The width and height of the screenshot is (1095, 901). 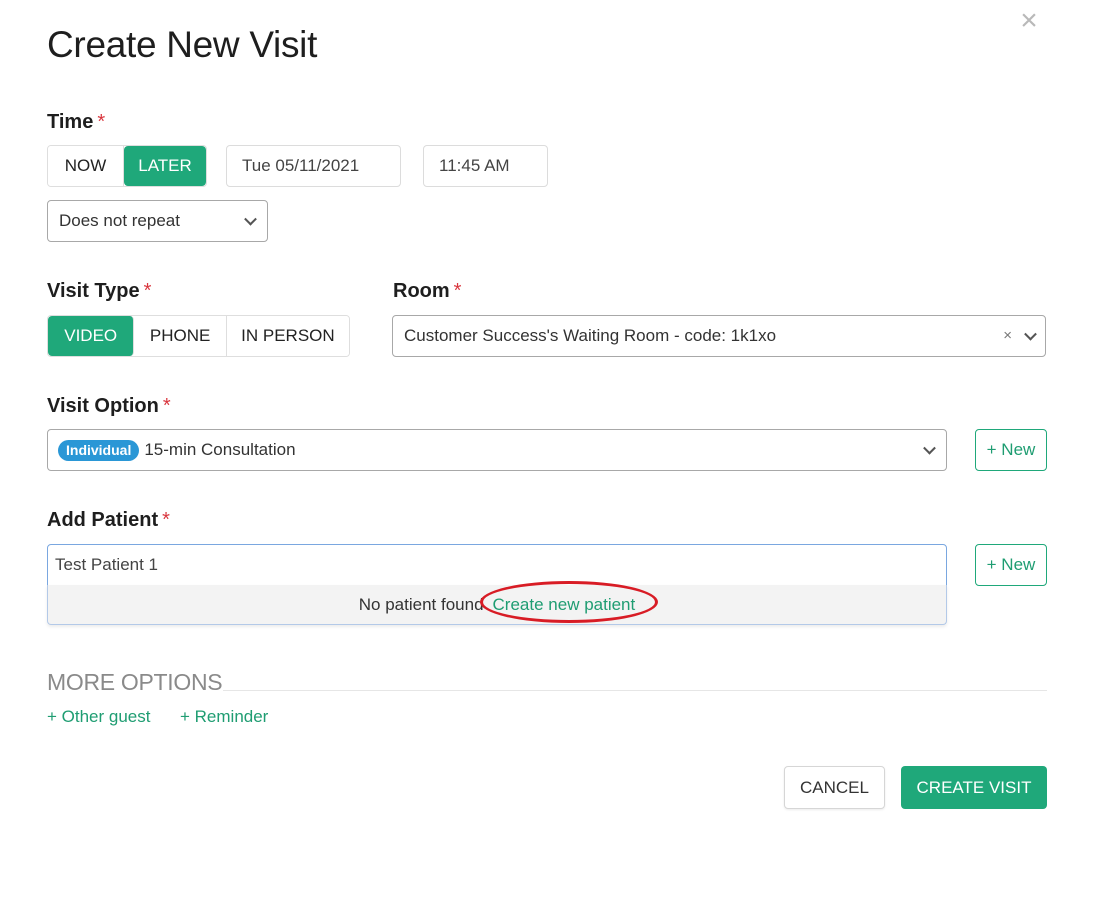 What do you see at coordinates (834, 787) in the screenshot?
I see `cancel-button: CANCEL` at bounding box center [834, 787].